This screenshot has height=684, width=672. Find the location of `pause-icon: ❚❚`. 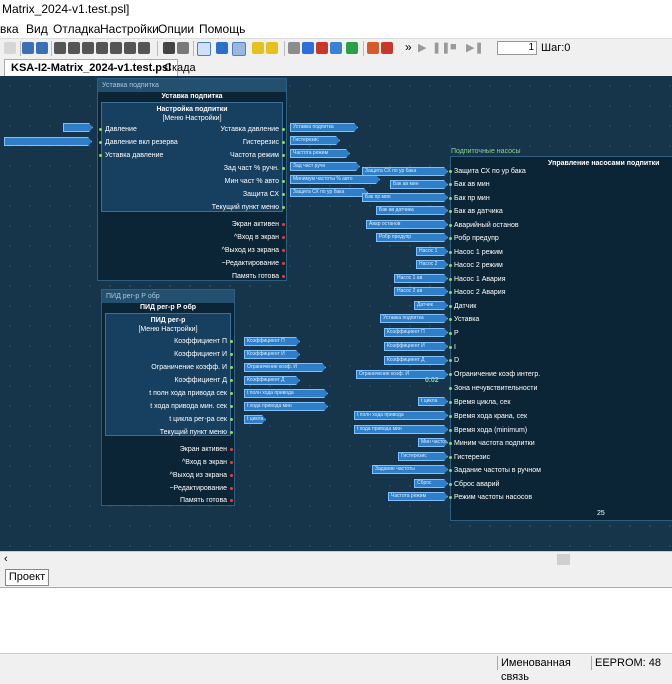

pause-icon: ❚❚ is located at coordinates (441, 47).